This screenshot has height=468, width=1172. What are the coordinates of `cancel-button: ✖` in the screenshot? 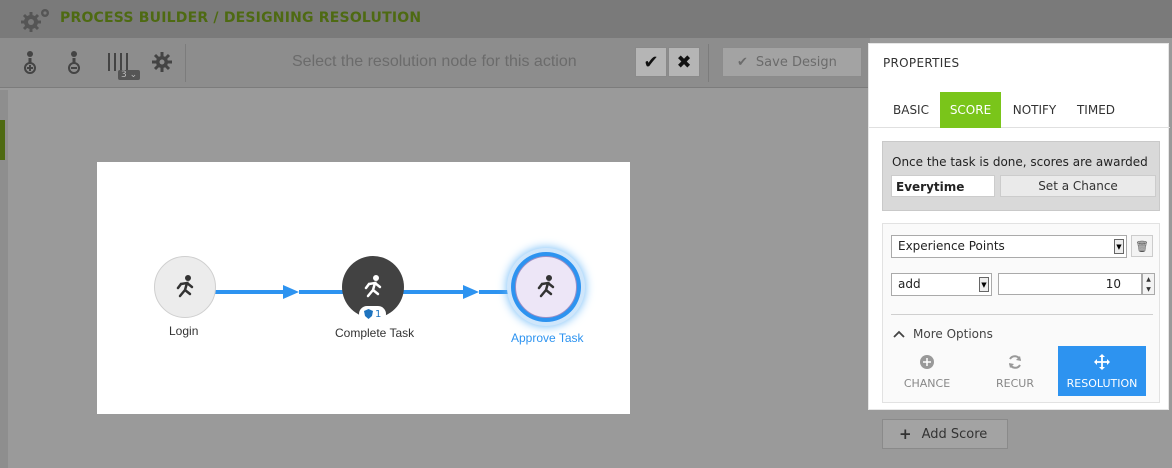 It's located at (684, 62).